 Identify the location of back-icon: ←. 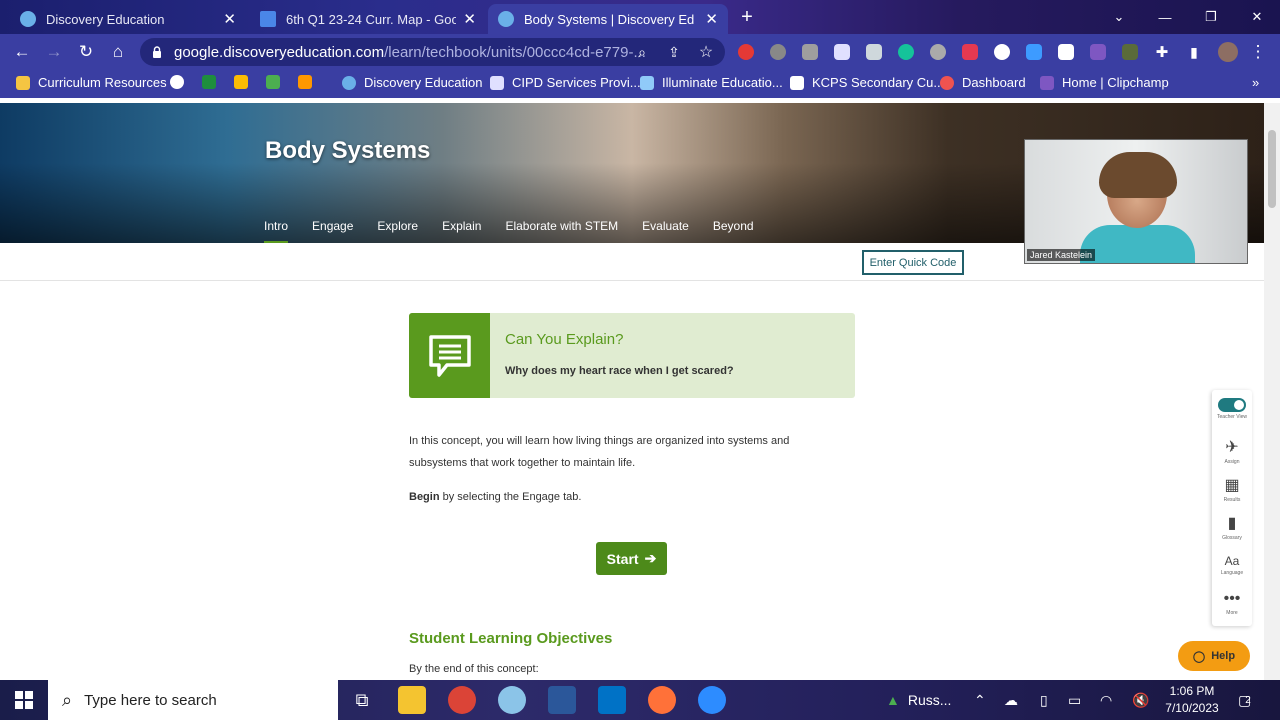
(22, 52).